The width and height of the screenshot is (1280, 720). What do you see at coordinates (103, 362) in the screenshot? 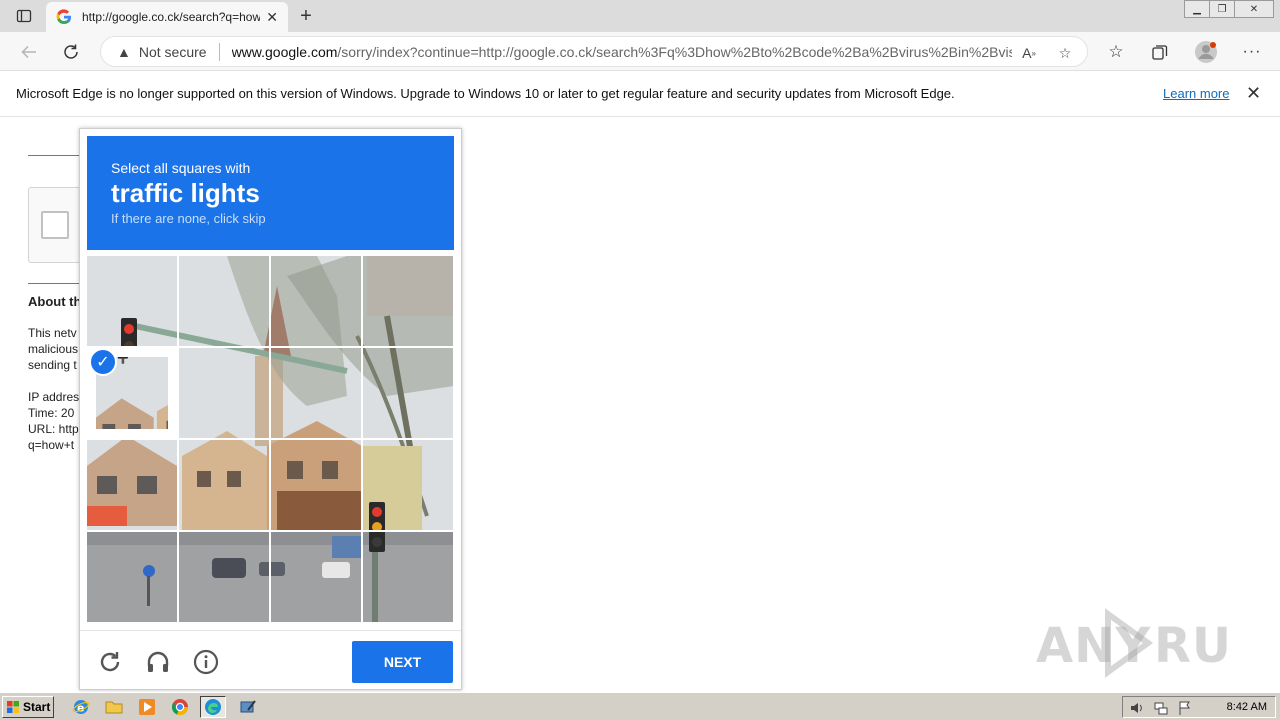
I see `selected-check-icon: ✓` at bounding box center [103, 362].